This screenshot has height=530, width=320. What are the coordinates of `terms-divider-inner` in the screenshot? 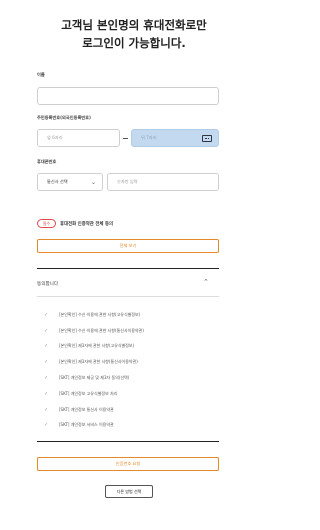 It's located at (128, 296).